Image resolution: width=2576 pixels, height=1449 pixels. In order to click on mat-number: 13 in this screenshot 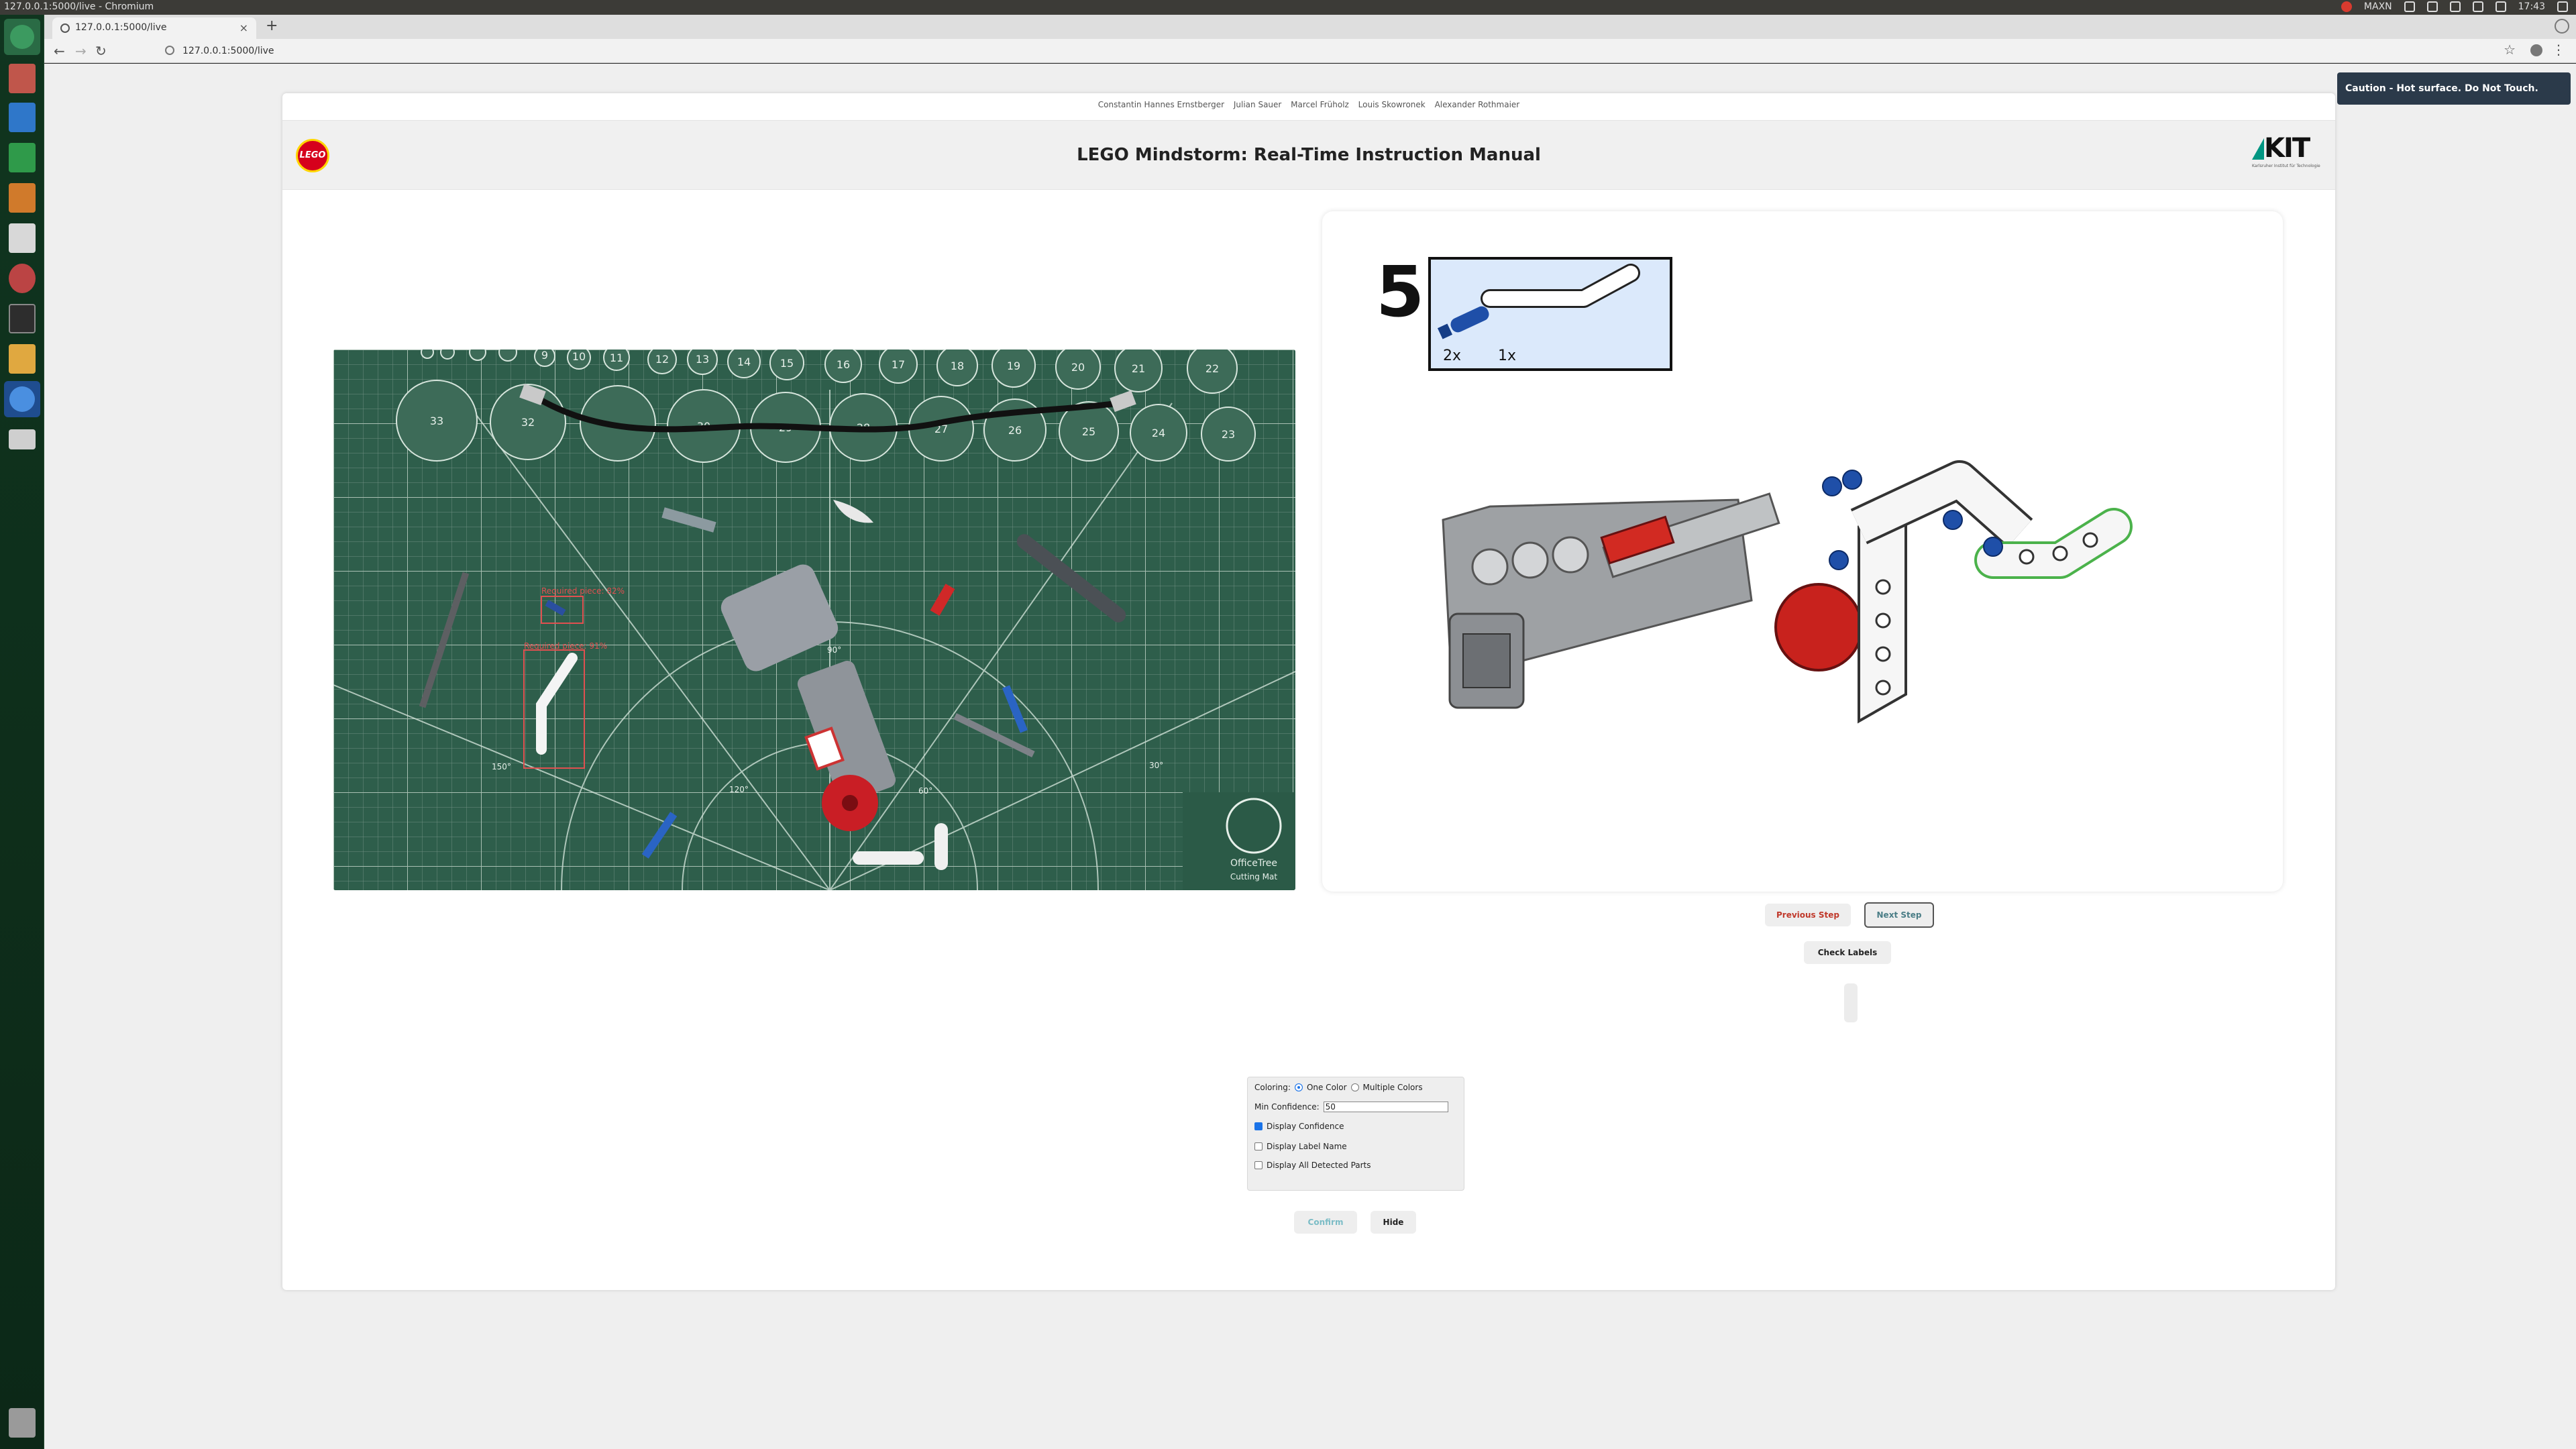, I will do `click(702, 359)`.